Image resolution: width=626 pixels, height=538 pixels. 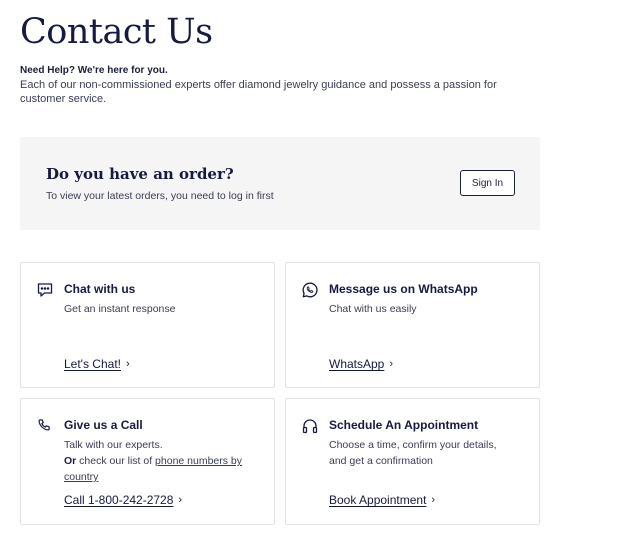 I want to click on lets-chat-label: Let's Chat!, so click(x=92, y=364).